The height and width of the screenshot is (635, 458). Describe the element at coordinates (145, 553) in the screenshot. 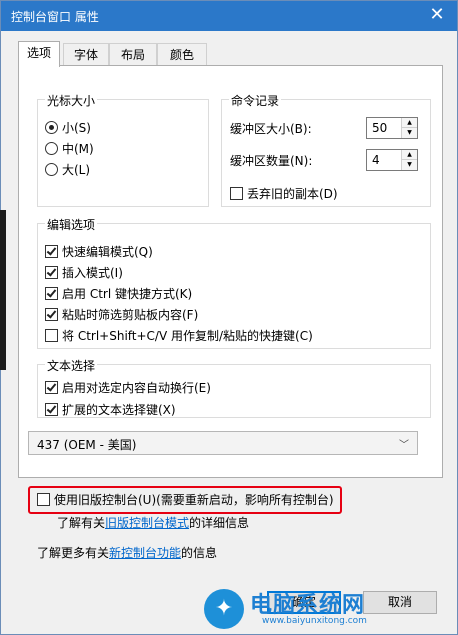

I see `new-console-link: 新控制台功能` at that location.